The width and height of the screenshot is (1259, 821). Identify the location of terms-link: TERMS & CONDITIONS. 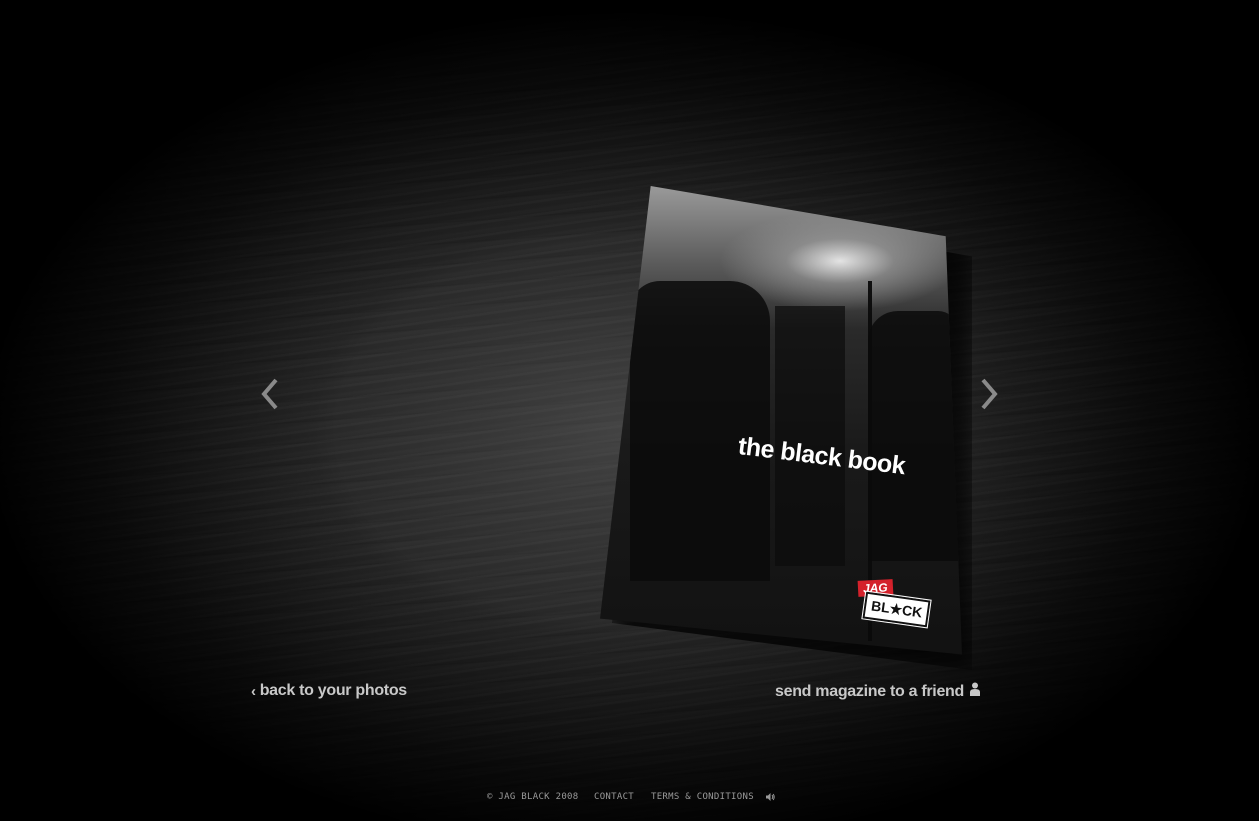
(702, 797).